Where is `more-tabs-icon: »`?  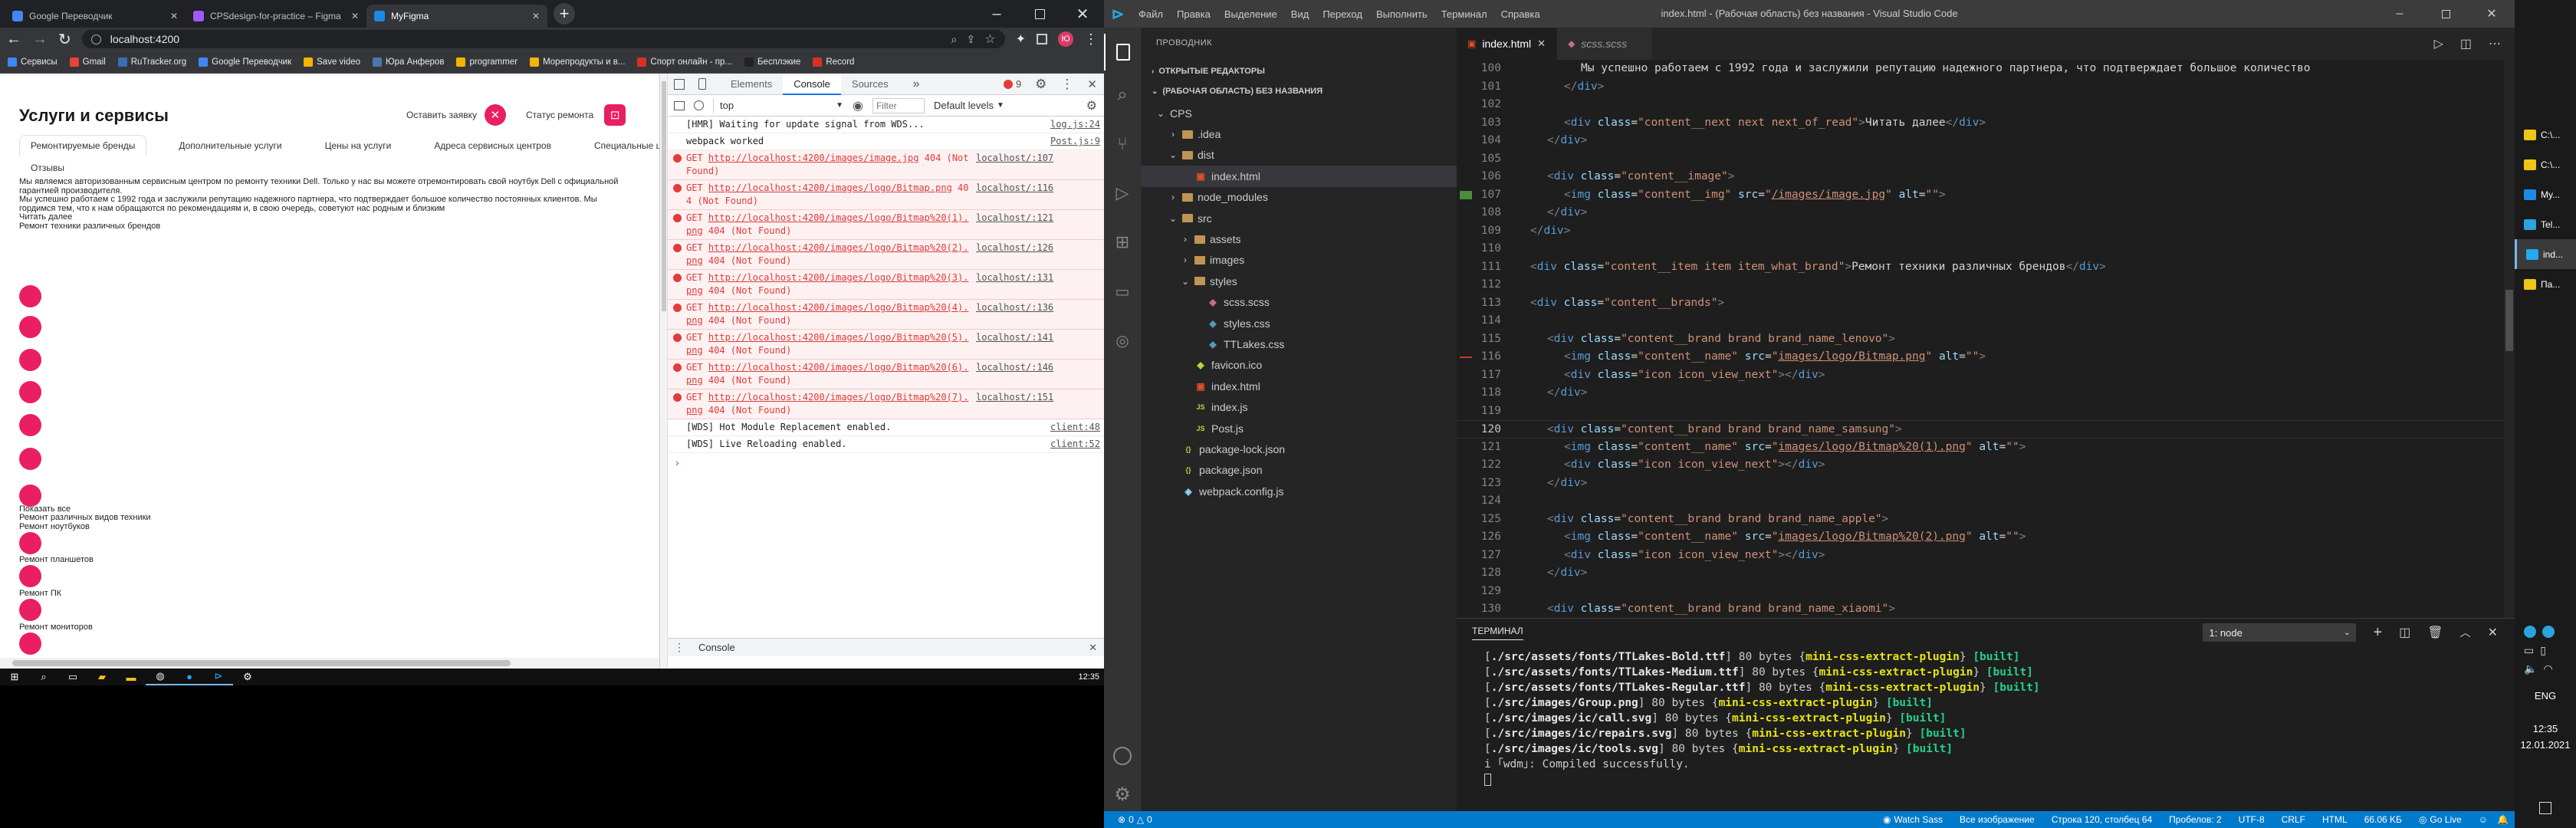
more-tabs-icon: » is located at coordinates (917, 84).